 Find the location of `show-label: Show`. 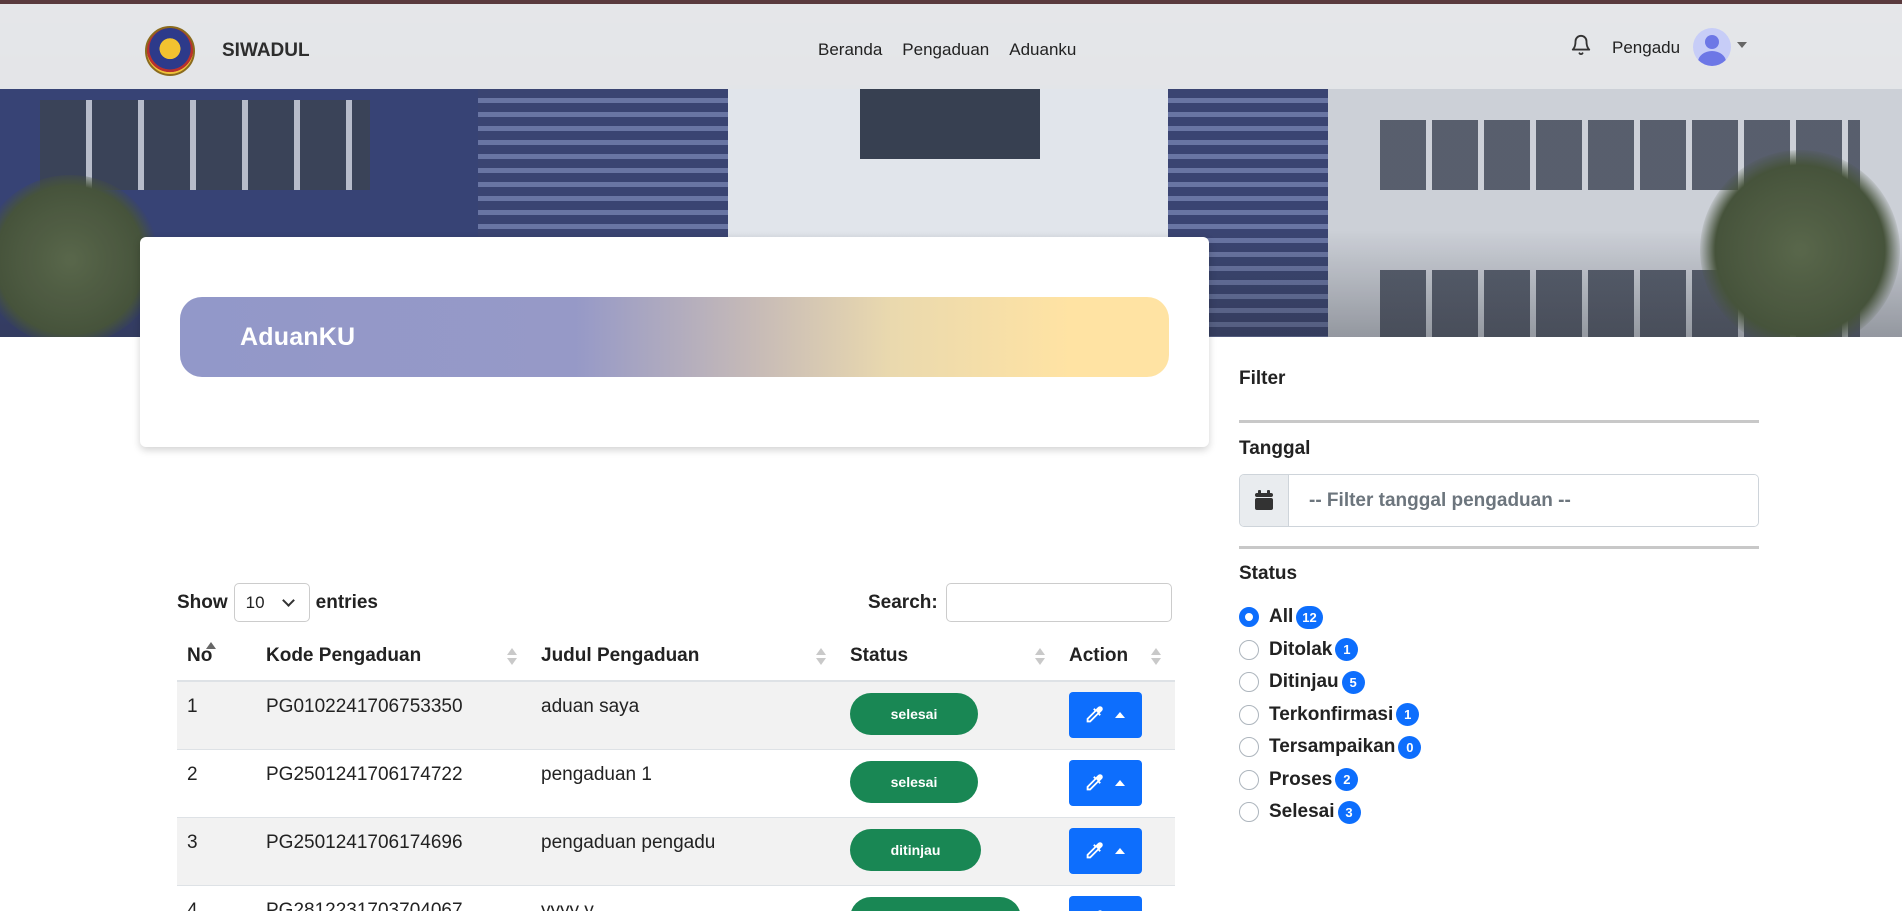

show-label: Show is located at coordinates (202, 602).